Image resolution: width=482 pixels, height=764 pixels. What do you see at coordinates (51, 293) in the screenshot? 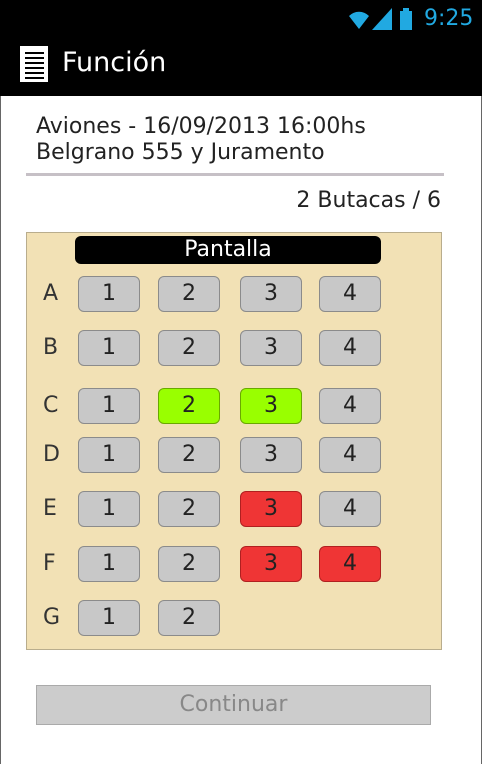
I see `row-label: A` at bounding box center [51, 293].